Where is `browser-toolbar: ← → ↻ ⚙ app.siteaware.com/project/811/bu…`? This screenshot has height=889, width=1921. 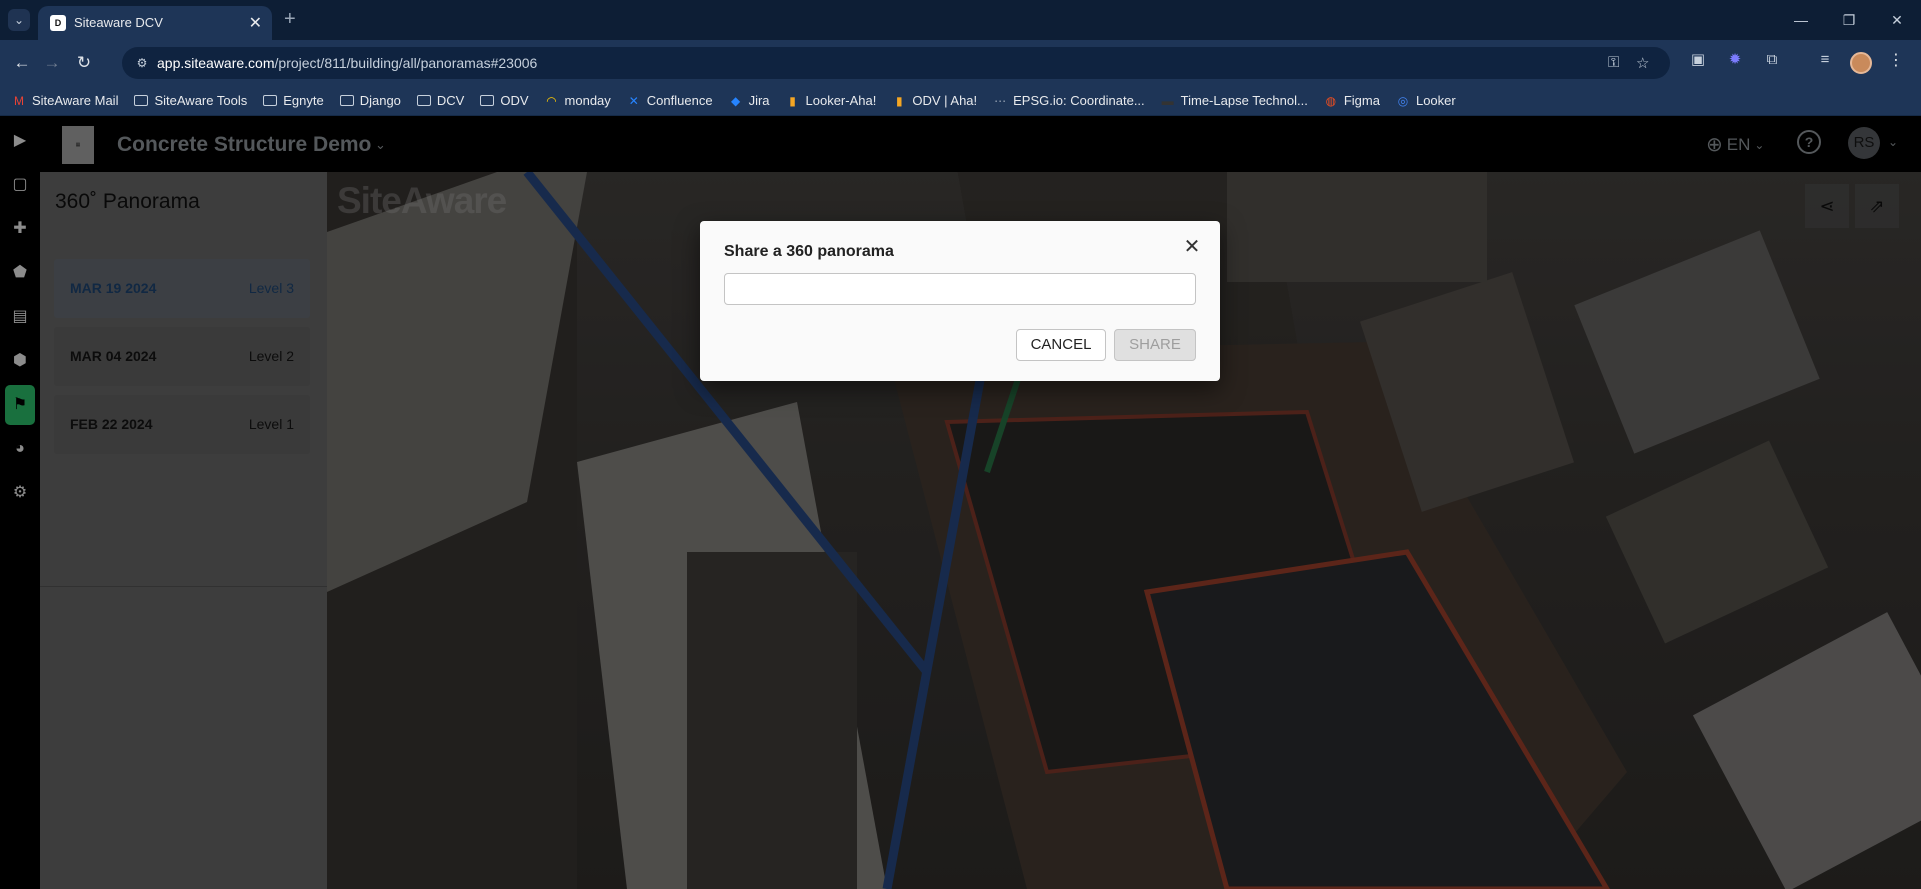
browser-toolbar: ← → ↻ ⚙ app.siteaware.com/project/811/bu… is located at coordinates (960, 63).